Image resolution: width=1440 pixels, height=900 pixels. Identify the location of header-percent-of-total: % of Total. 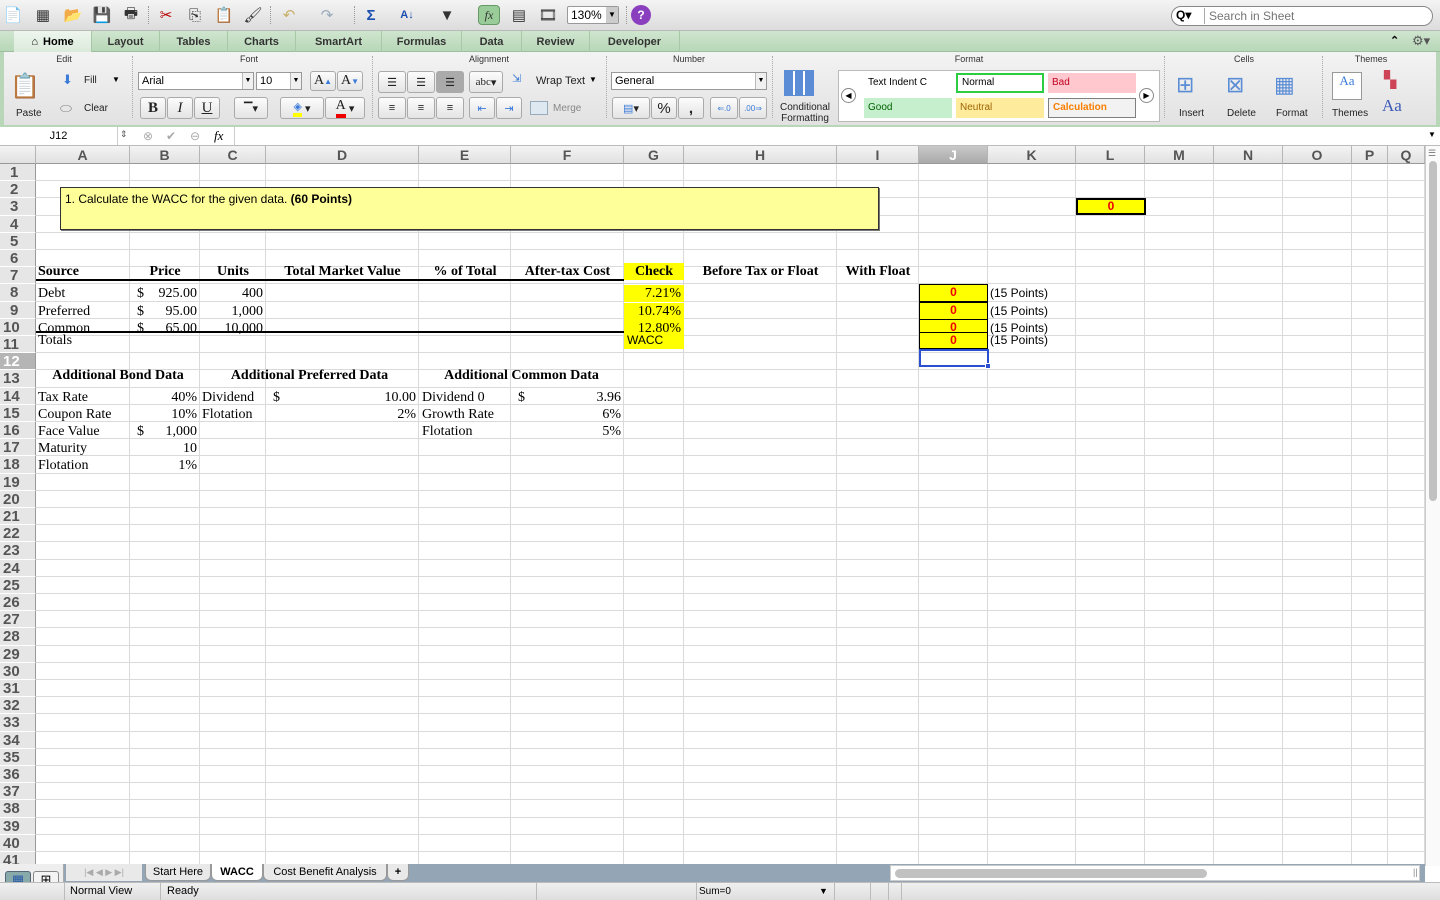
(465, 271).